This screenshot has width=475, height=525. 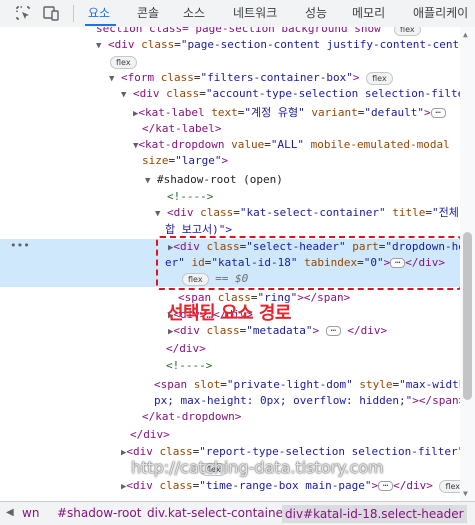 What do you see at coordinates (194, 13) in the screenshot?
I see `tab-sources: 소스` at bounding box center [194, 13].